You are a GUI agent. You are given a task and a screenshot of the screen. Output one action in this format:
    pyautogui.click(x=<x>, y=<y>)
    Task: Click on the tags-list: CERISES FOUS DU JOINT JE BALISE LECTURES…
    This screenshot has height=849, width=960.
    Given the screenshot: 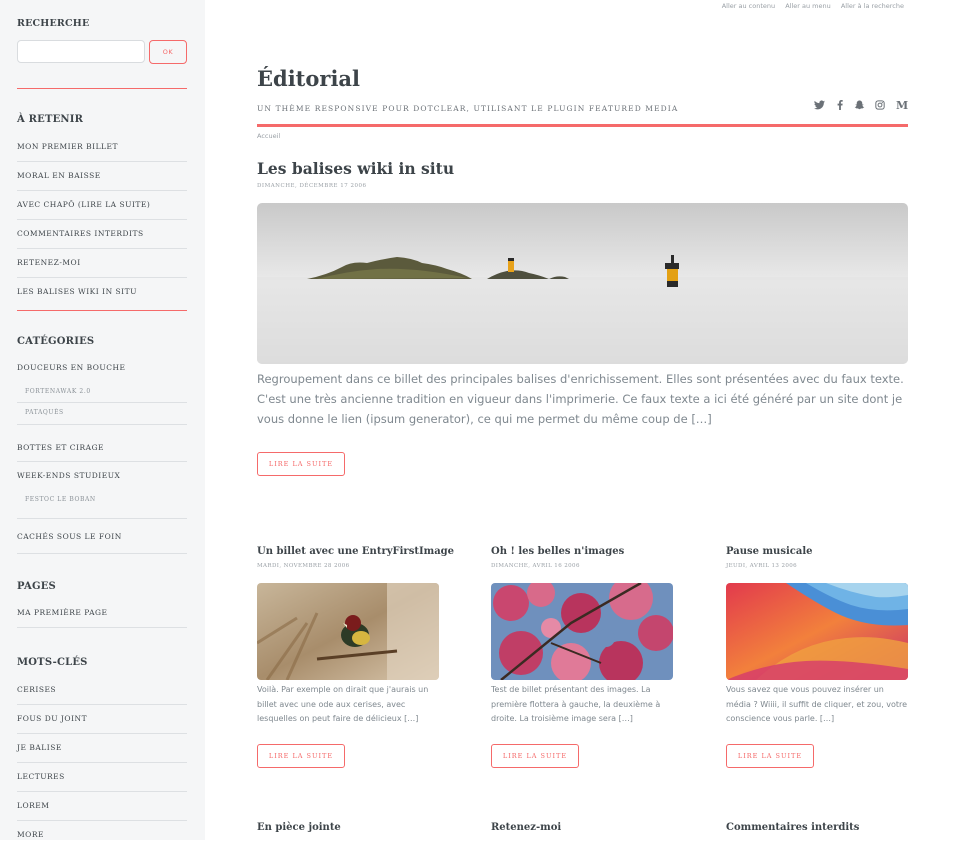 What is the action you would take?
    pyautogui.click(x=102, y=762)
    